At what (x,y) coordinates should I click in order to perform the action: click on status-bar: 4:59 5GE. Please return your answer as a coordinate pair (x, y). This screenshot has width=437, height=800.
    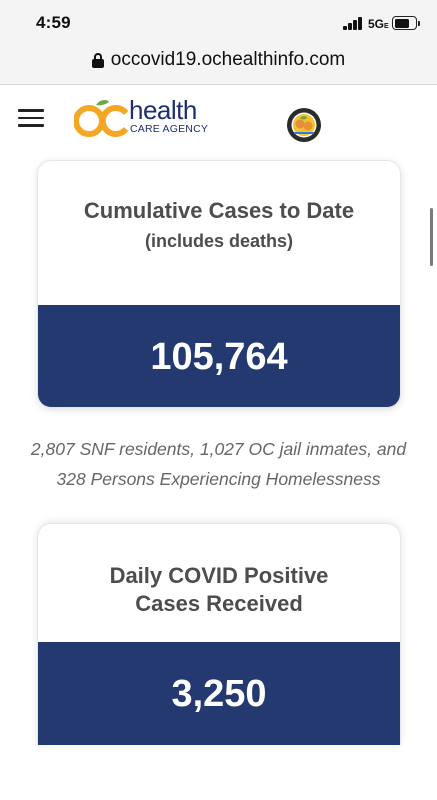
    Looking at the image, I should click on (218, 20).